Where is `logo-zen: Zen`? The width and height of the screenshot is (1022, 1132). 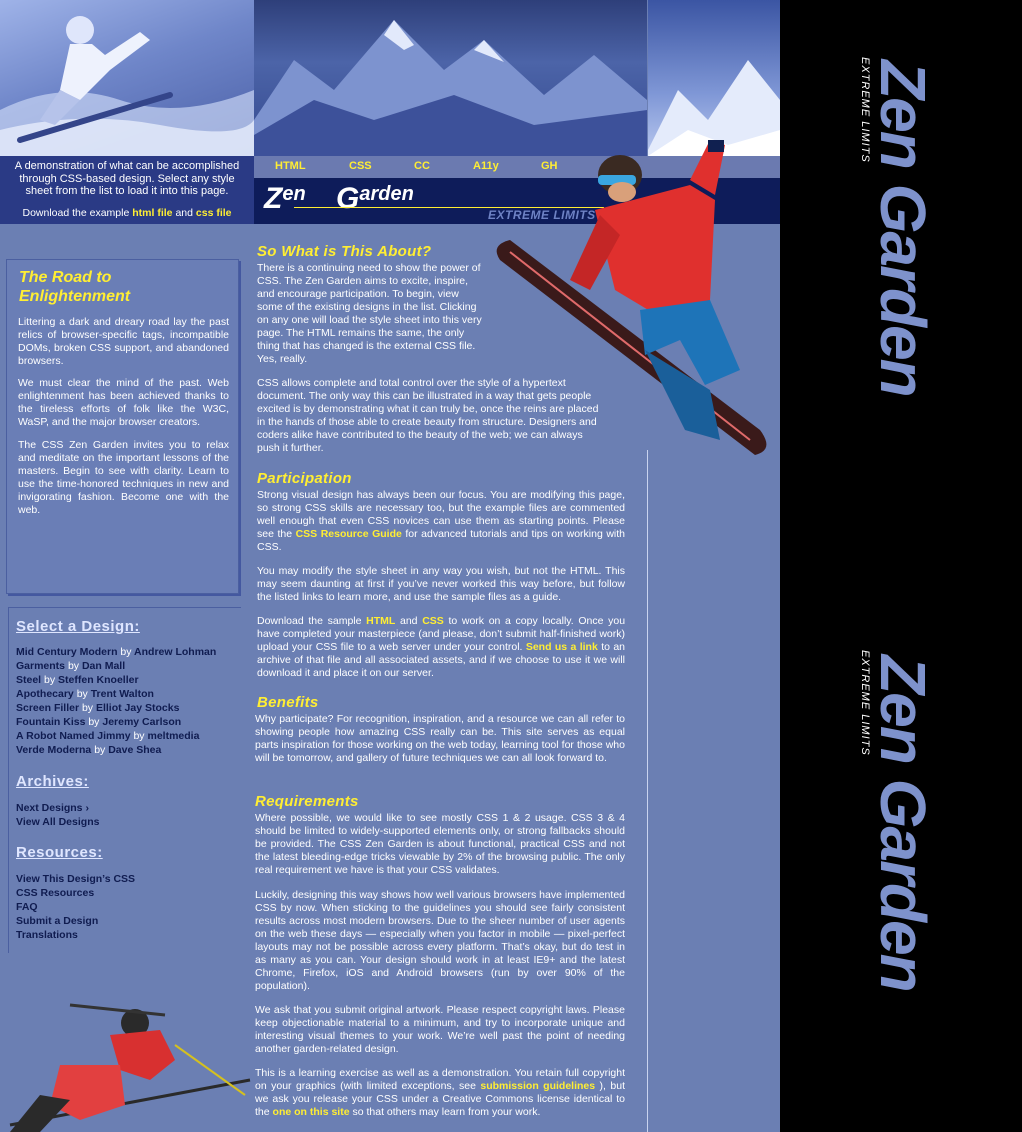
logo-zen: Zen is located at coordinates (285, 198).